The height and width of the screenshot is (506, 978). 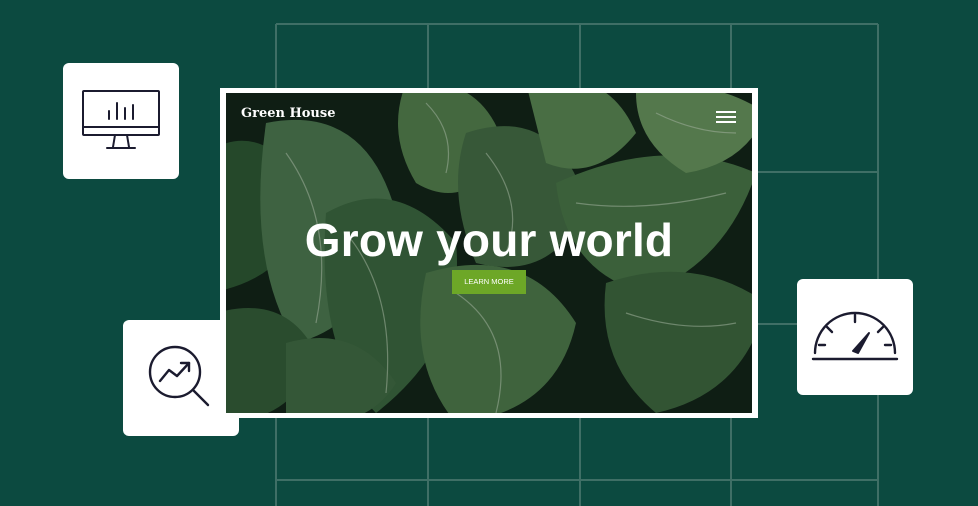 I want to click on learn-more-button: LEARN MORE, so click(x=489, y=282).